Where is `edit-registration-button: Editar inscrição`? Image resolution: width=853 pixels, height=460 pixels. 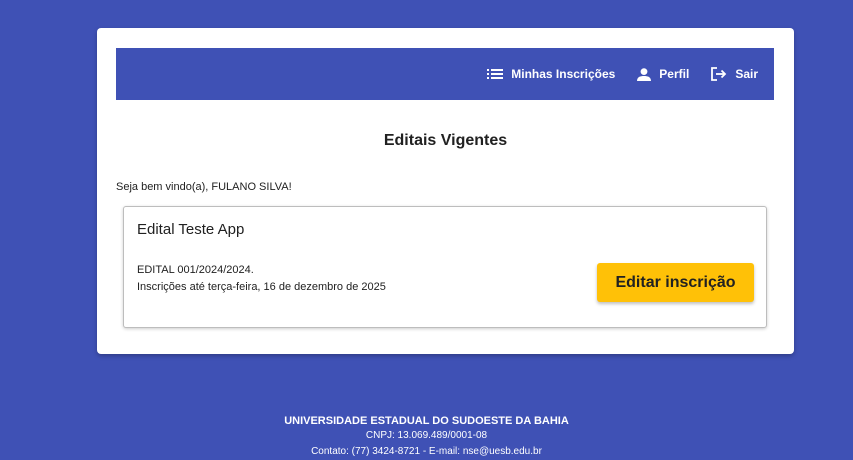 edit-registration-button: Editar inscrição is located at coordinates (675, 282).